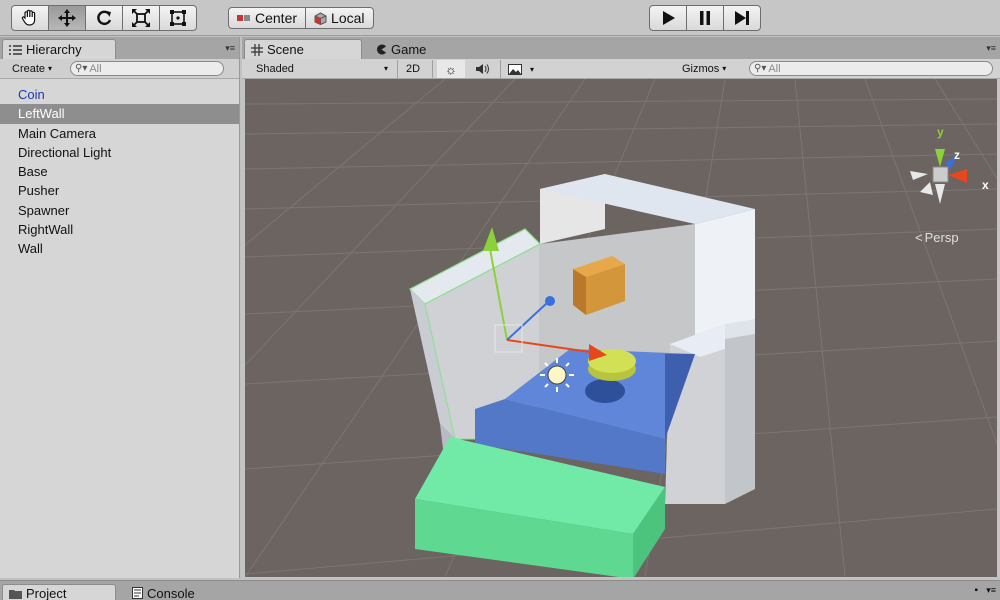 This screenshot has height=600, width=1000. I want to click on rect-tool-button, so click(178, 18).